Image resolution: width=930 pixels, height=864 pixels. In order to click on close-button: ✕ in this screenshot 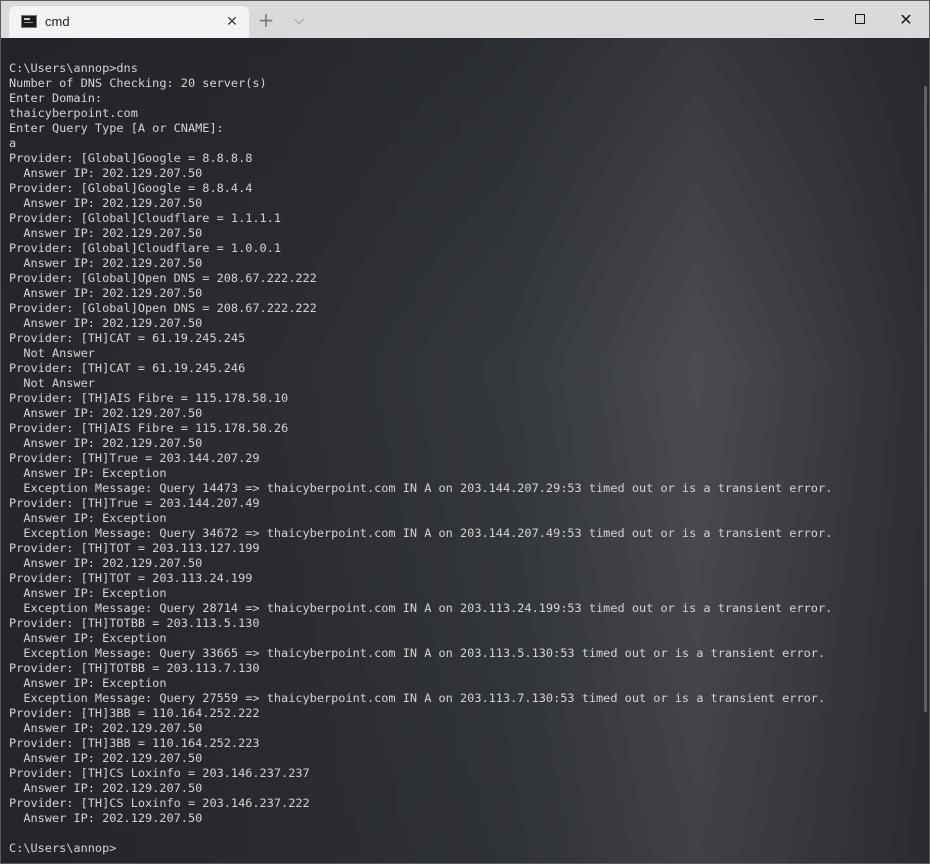, I will do `click(906, 19)`.